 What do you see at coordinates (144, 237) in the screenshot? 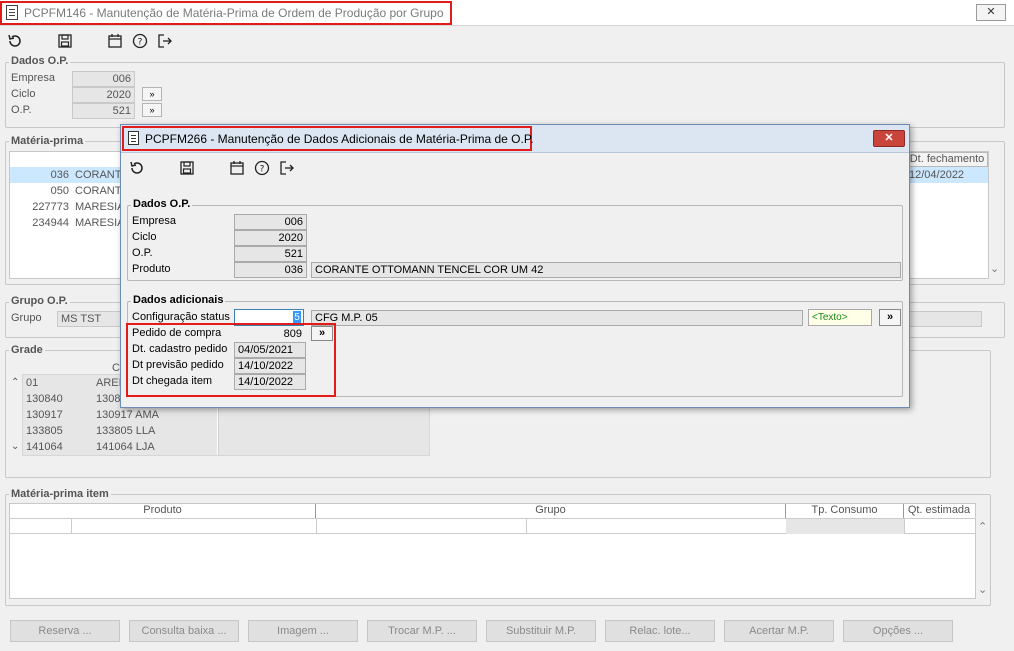
I see `modal-ciclo-label: Ciclo` at bounding box center [144, 237].